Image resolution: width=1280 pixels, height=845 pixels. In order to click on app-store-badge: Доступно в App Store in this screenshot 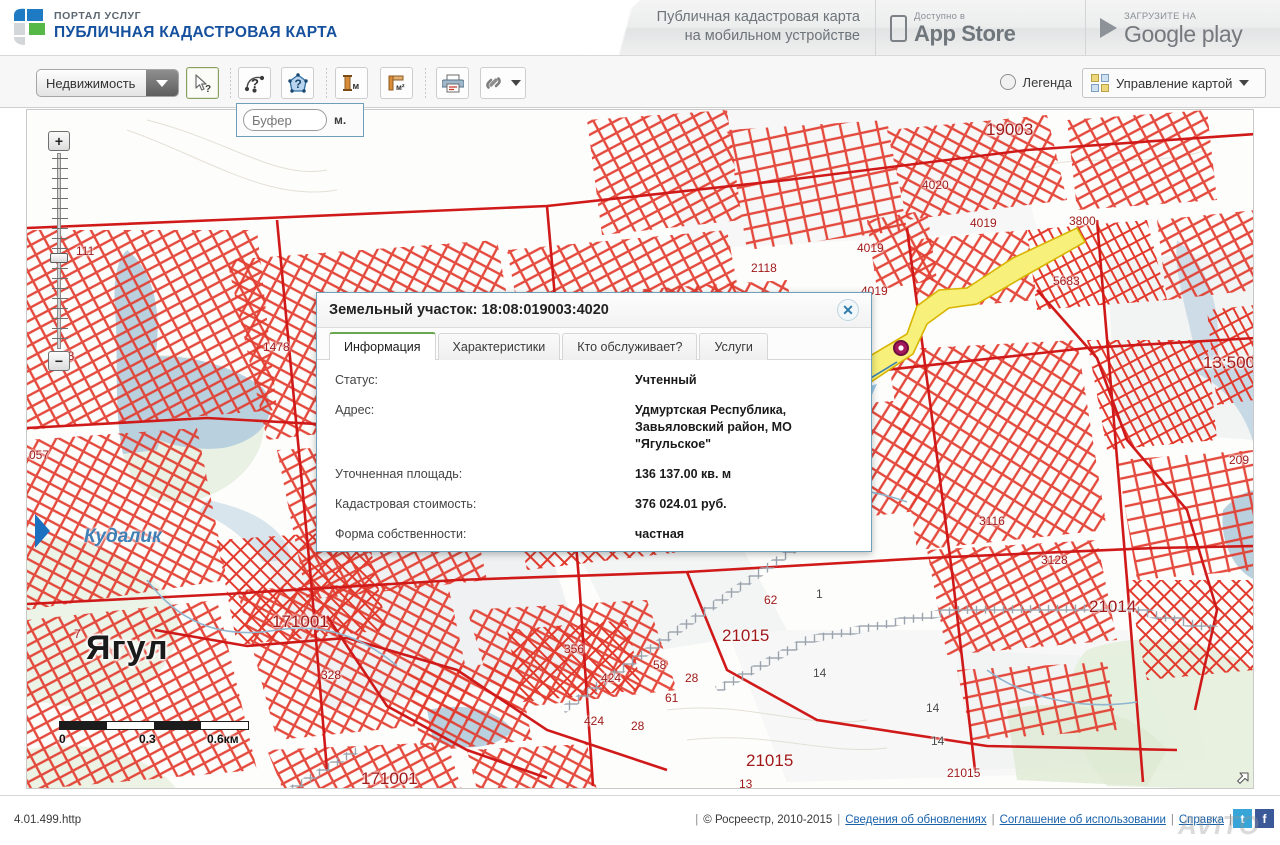, I will do `click(975, 27)`.